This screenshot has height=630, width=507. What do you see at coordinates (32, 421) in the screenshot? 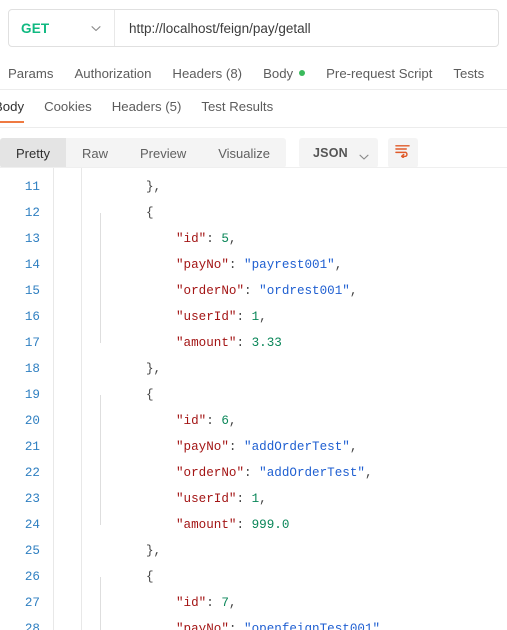
I see `line-number: 20` at bounding box center [32, 421].